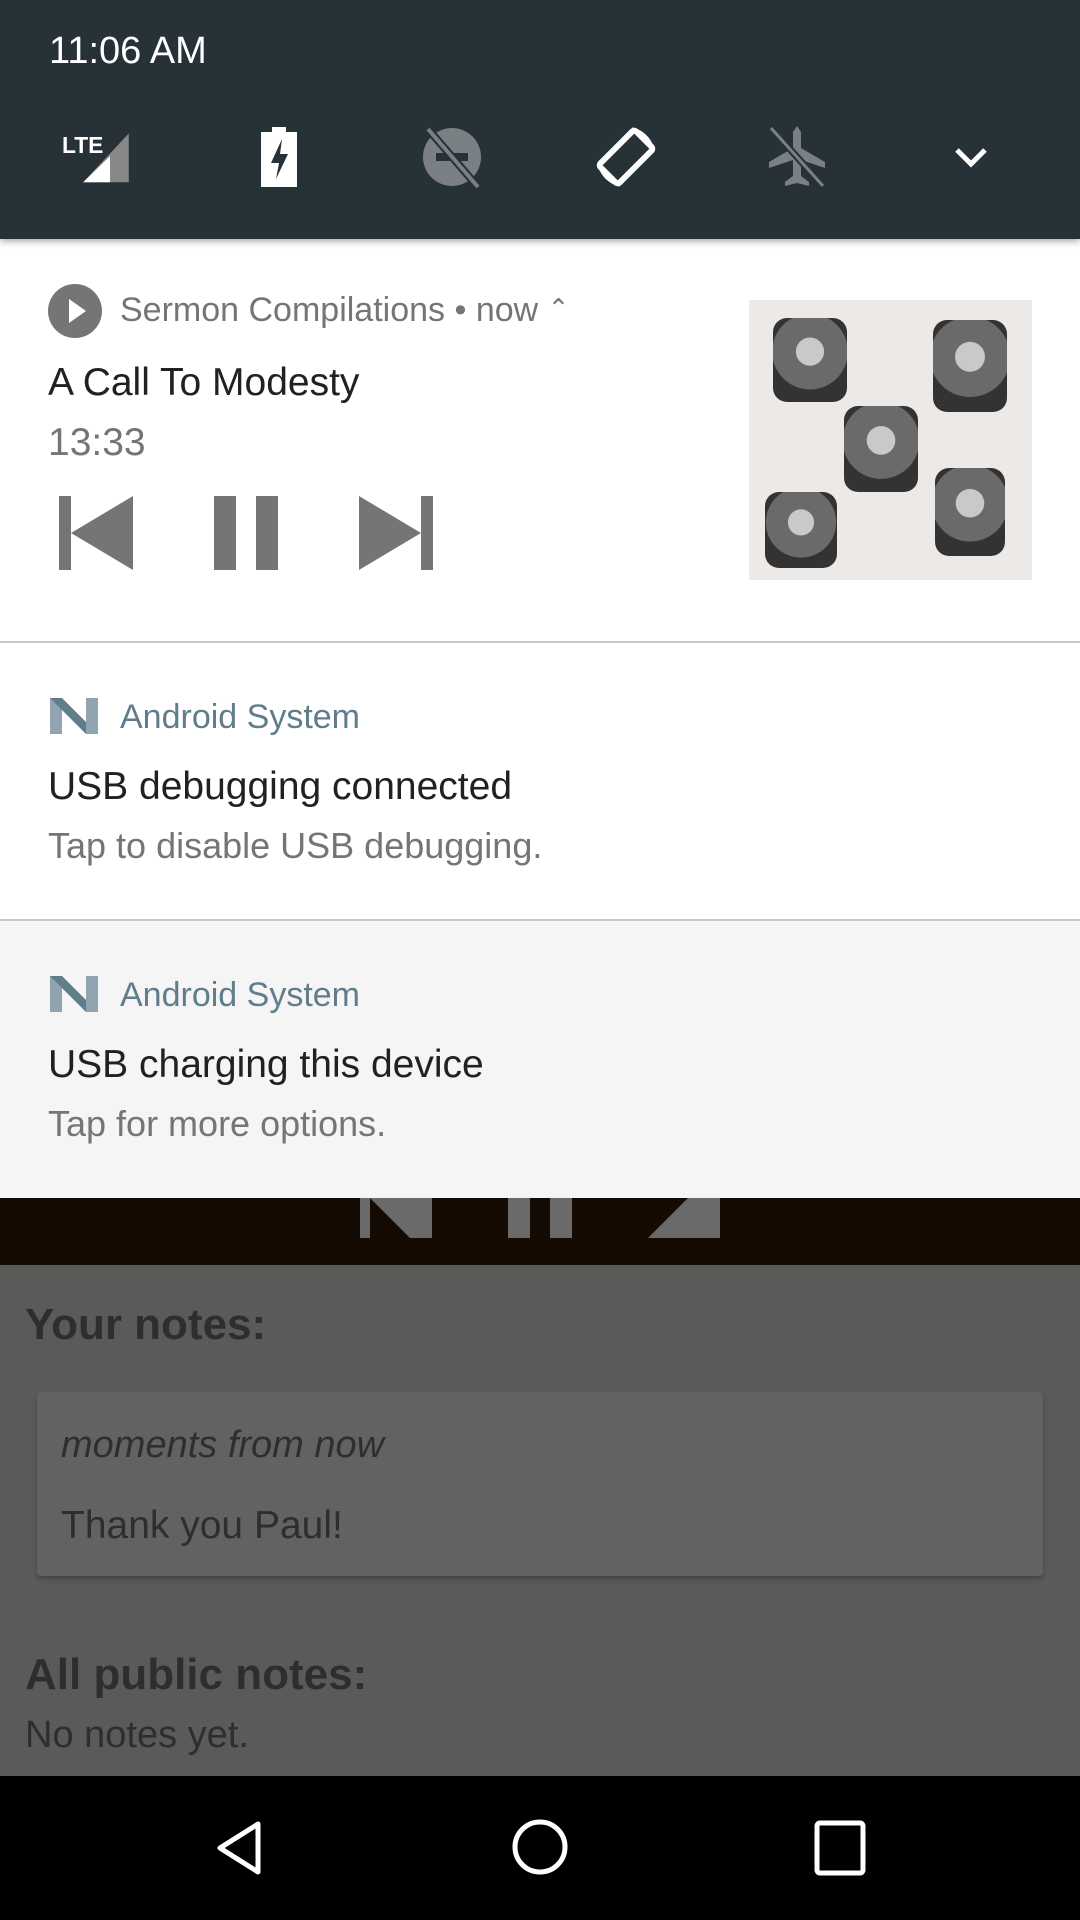 The height and width of the screenshot is (1920, 1080). What do you see at coordinates (280, 786) in the screenshot?
I see `notification-title: USB debugging connected` at bounding box center [280, 786].